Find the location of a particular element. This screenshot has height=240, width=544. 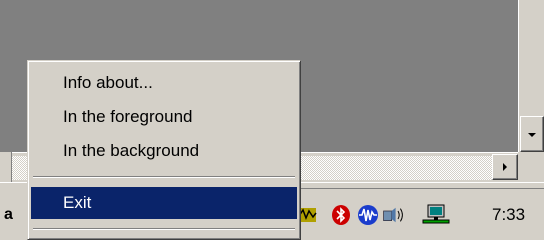

menu-item-exit: Exit is located at coordinates (164, 203).